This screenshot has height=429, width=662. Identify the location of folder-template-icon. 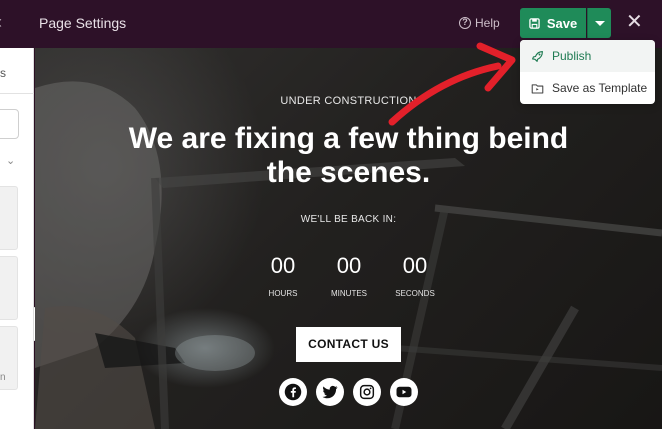
(537, 88).